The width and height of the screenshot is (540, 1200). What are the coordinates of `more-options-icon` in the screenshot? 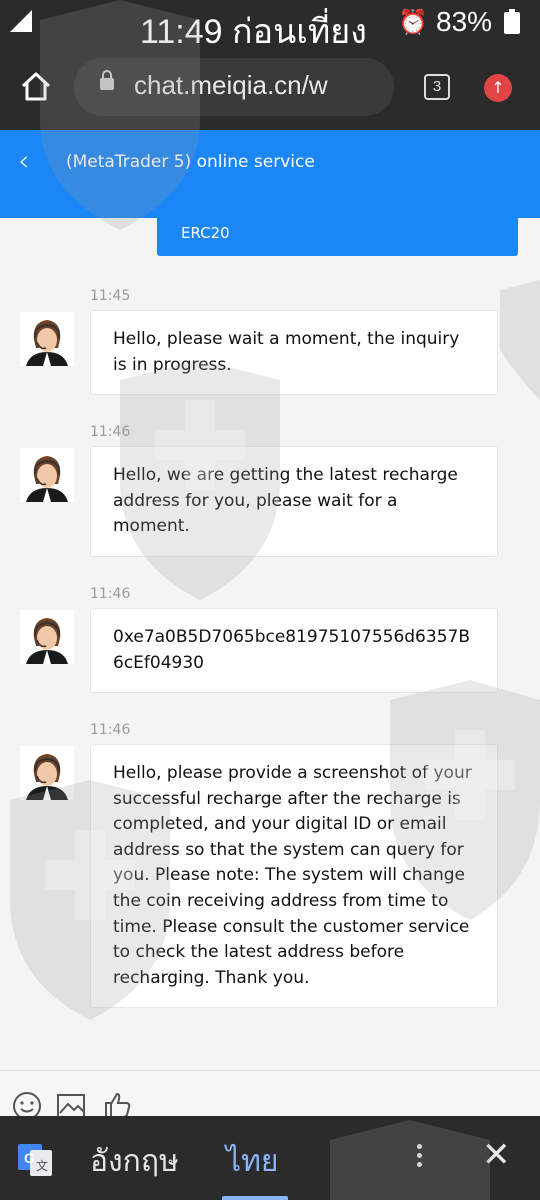 It's located at (419, 1158).